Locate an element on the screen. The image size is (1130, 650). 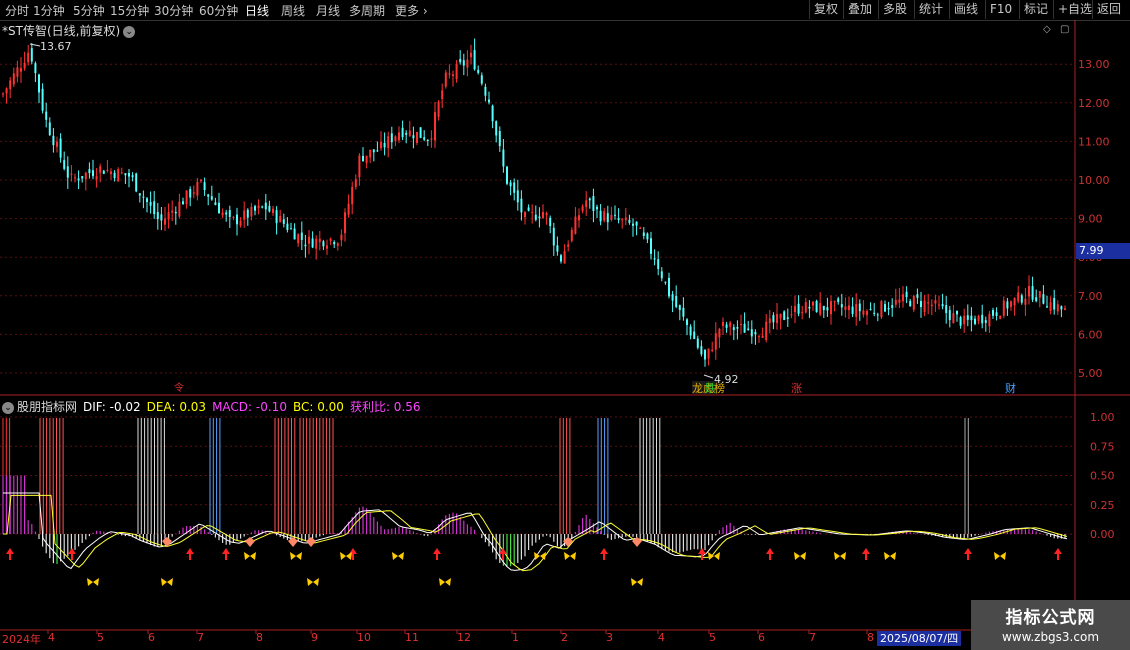
current-price-tag: 7.99 is located at coordinates (1103, 251).